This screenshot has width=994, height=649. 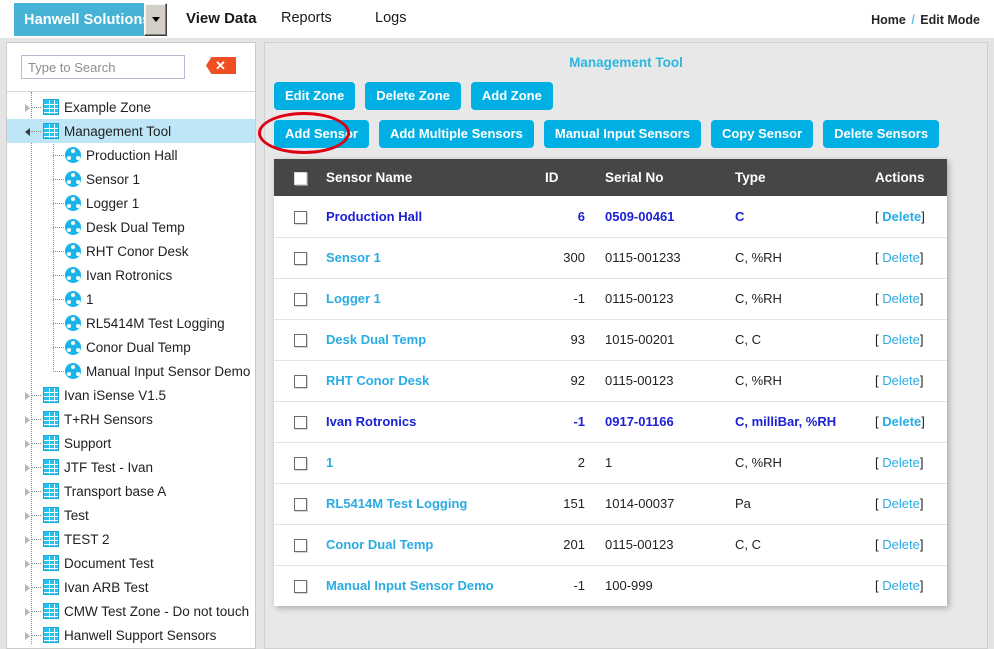 What do you see at coordinates (88, 443) in the screenshot?
I see `tree-item-label: Support` at bounding box center [88, 443].